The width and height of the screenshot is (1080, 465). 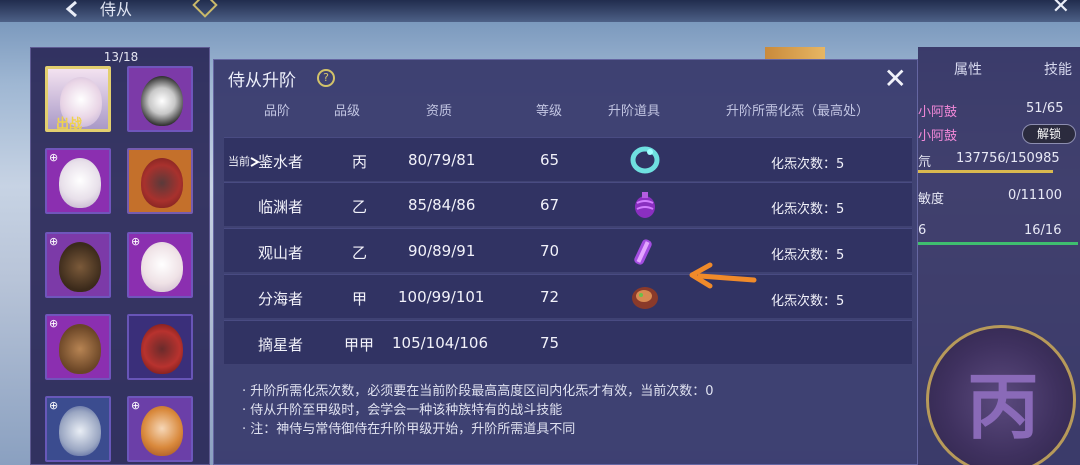 What do you see at coordinates (968, 69) in the screenshot?
I see `tab-attributes: 属性` at bounding box center [968, 69].